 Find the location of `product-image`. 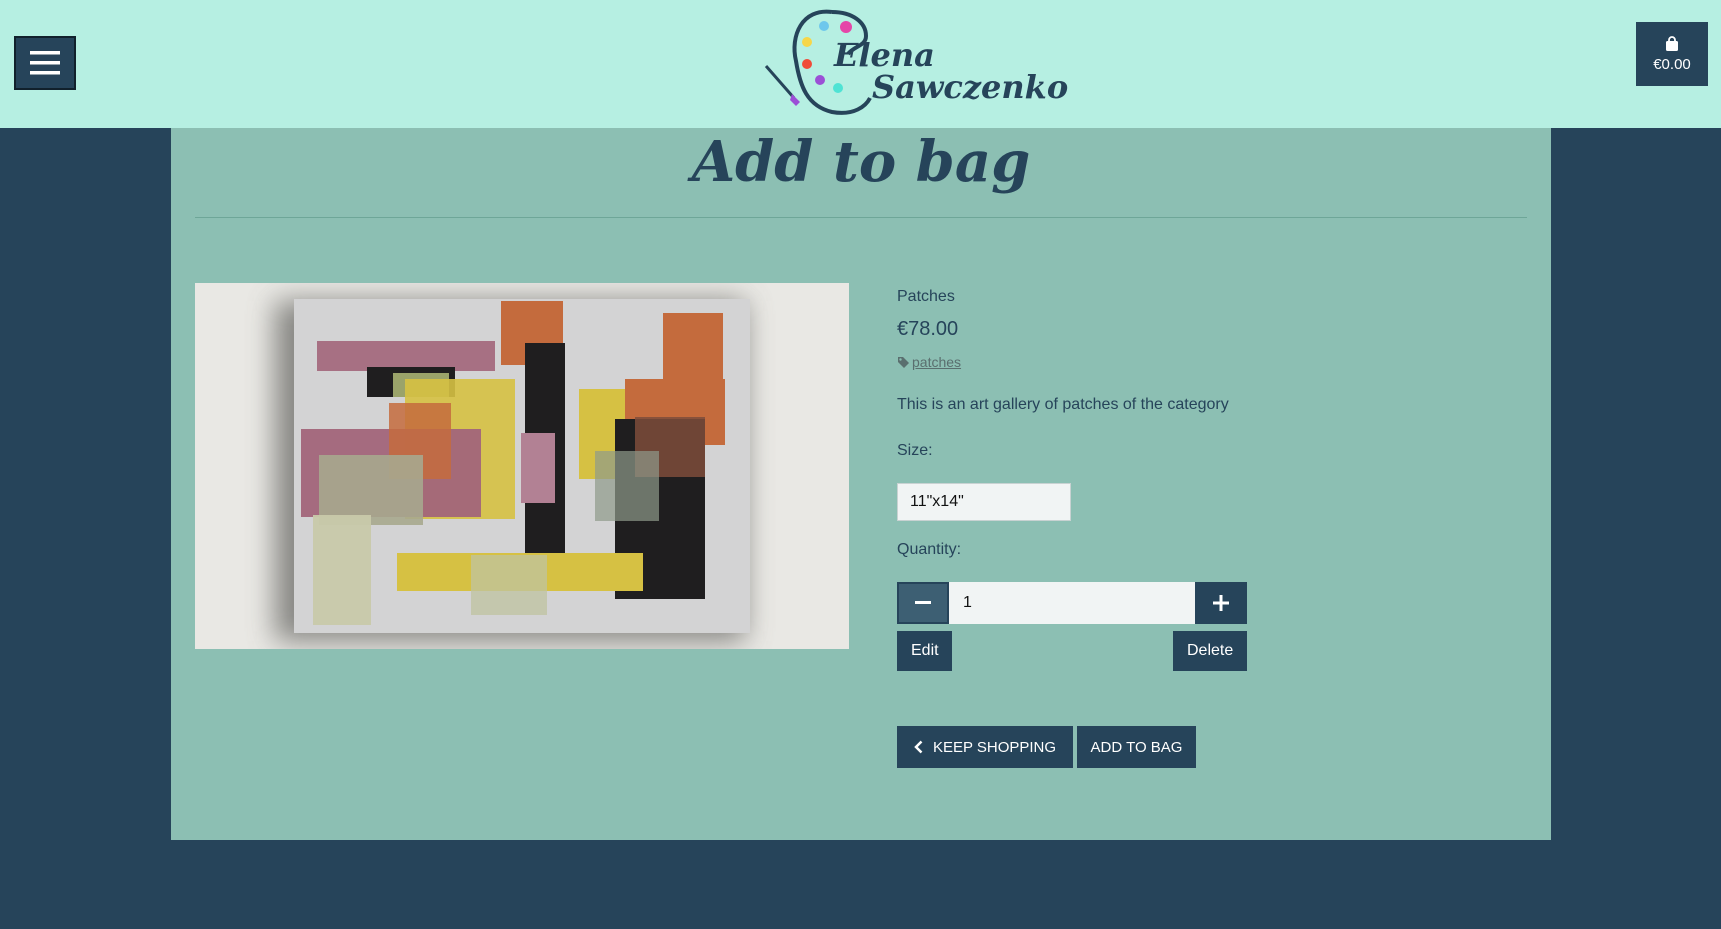

product-image is located at coordinates (522, 466).